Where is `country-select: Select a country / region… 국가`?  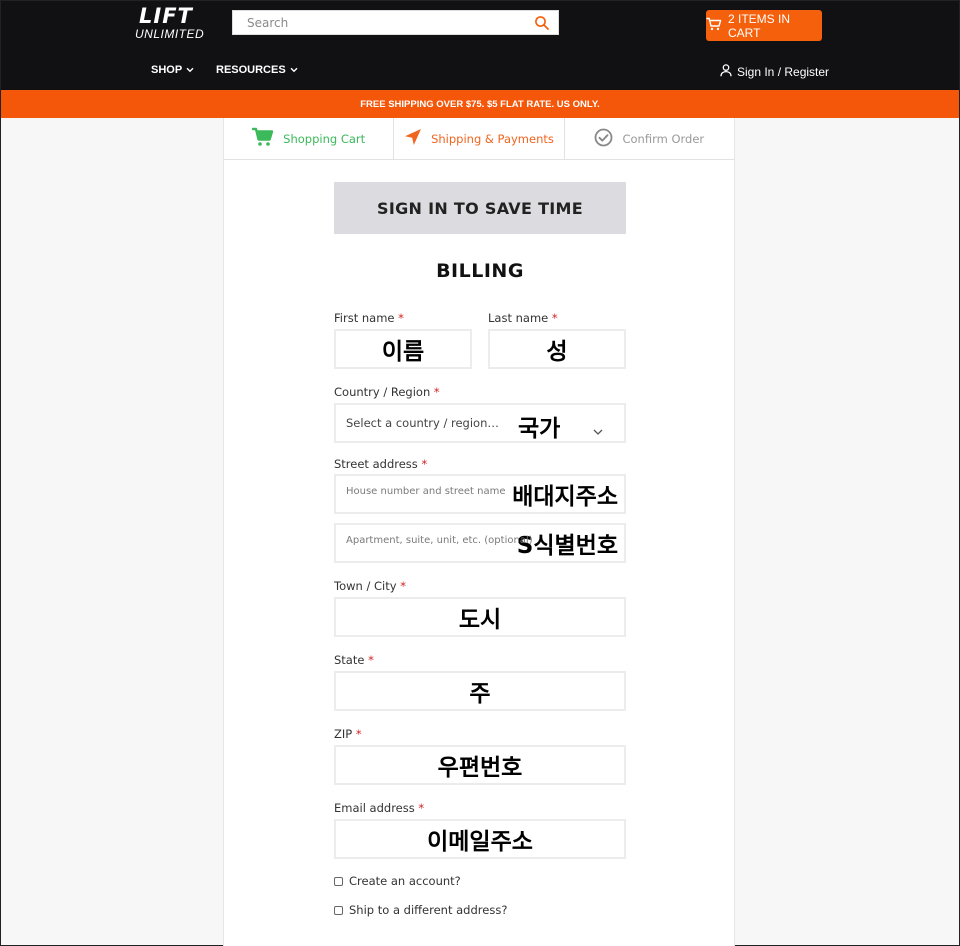 country-select: Select a country / region… 국가 is located at coordinates (480, 423).